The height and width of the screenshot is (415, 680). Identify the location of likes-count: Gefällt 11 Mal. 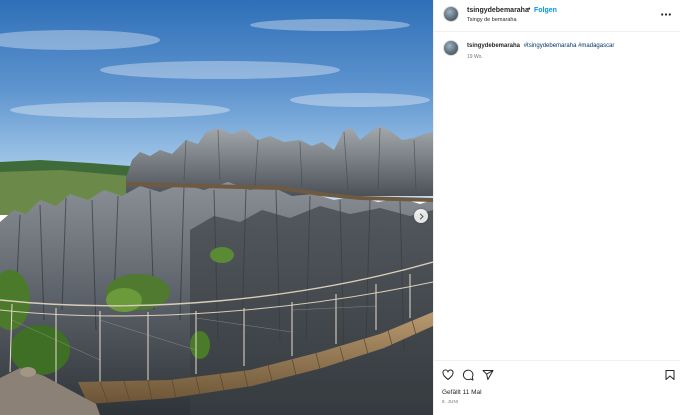
(462, 392).